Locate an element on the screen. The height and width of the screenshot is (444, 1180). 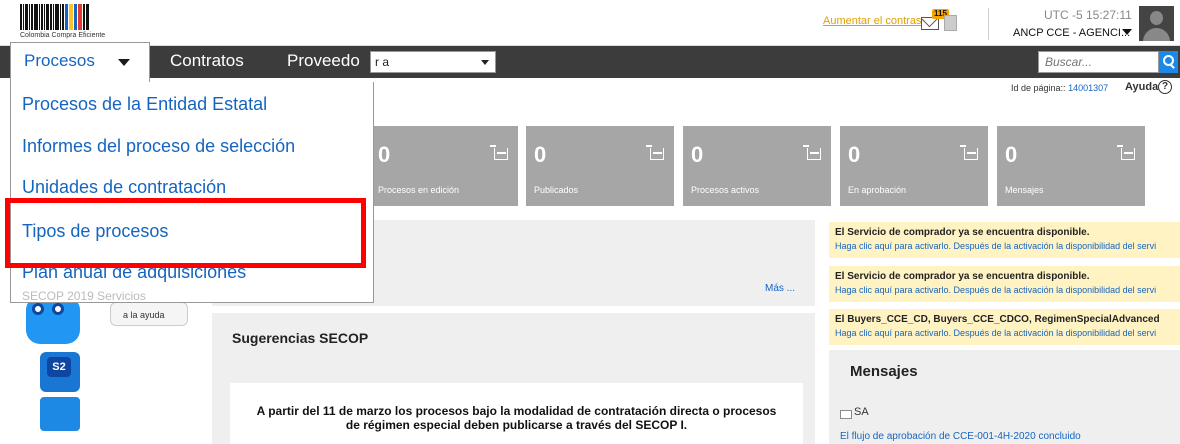
help-icon: ? is located at coordinates (1165, 87).